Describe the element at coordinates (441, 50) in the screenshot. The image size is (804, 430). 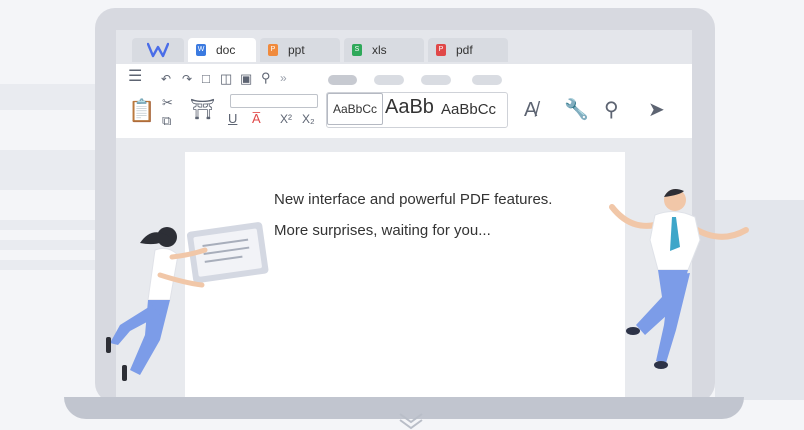
I see `pdf-file-icon: P` at that location.